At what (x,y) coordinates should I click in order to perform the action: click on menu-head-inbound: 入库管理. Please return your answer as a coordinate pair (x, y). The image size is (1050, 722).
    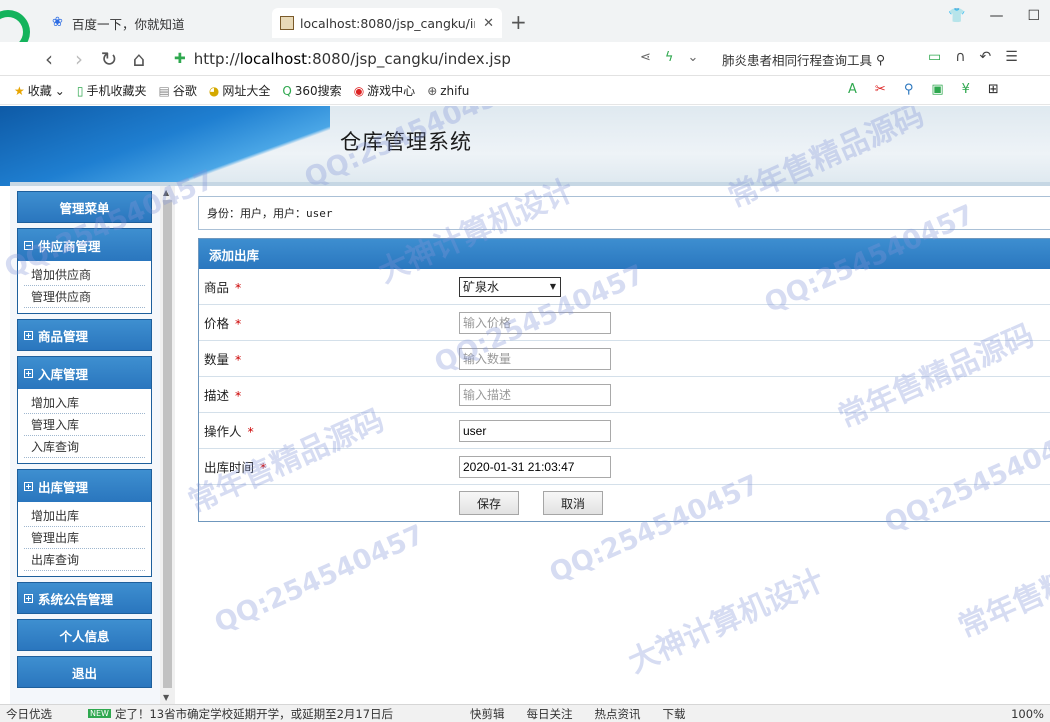
    Looking at the image, I should click on (84, 373).